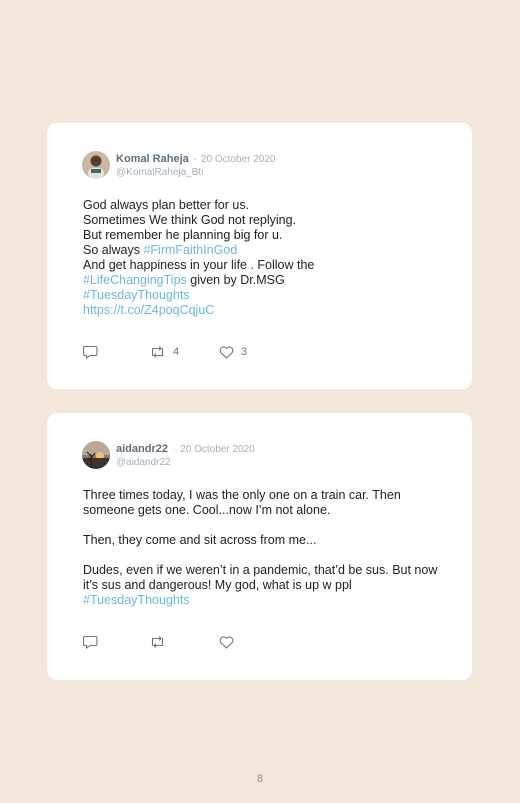 The height and width of the screenshot is (803, 520). I want to click on like-button: 3, so click(233, 352).